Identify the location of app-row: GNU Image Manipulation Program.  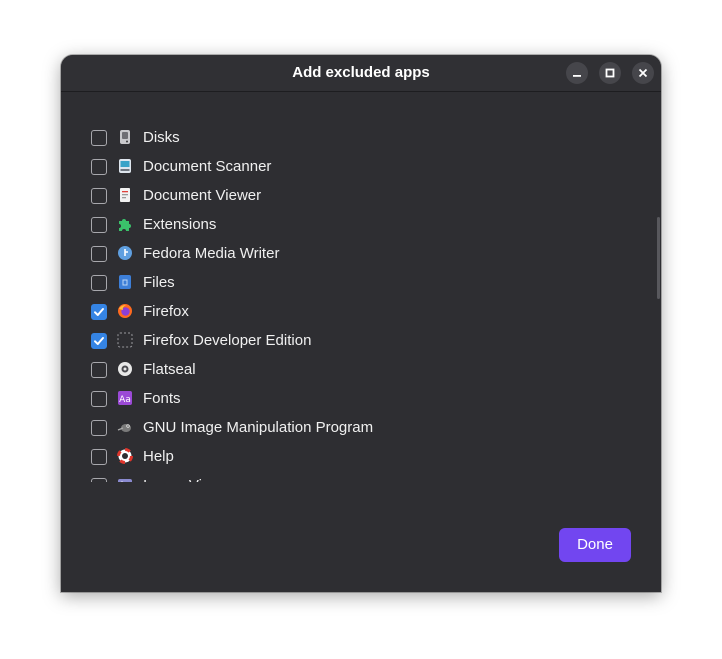
(361, 428).